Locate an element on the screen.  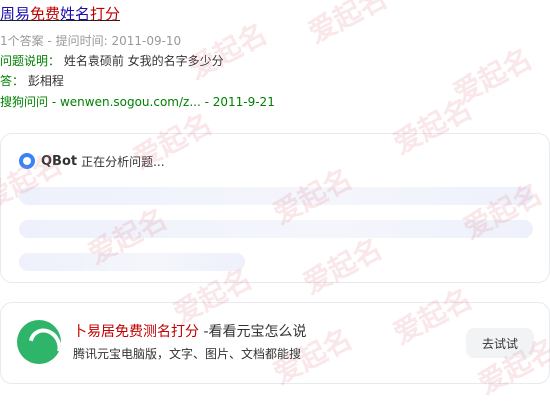
qbot-name: QBot is located at coordinates (59, 161).